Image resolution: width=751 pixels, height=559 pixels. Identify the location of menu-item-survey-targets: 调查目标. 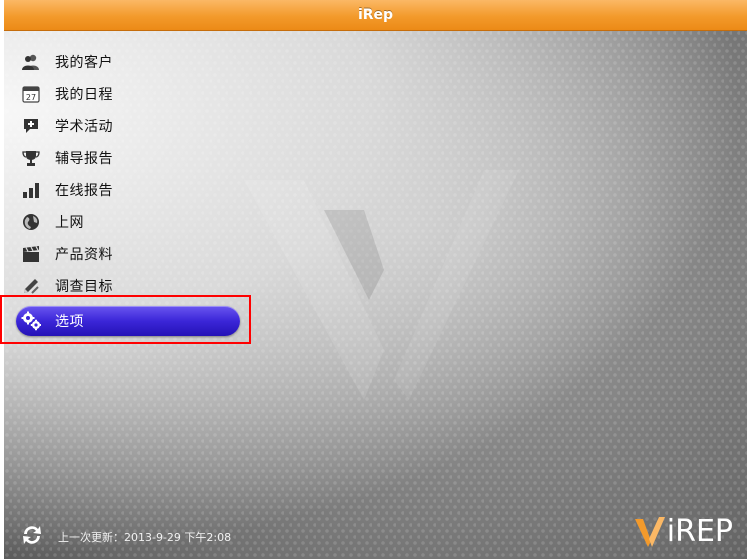
(136, 286).